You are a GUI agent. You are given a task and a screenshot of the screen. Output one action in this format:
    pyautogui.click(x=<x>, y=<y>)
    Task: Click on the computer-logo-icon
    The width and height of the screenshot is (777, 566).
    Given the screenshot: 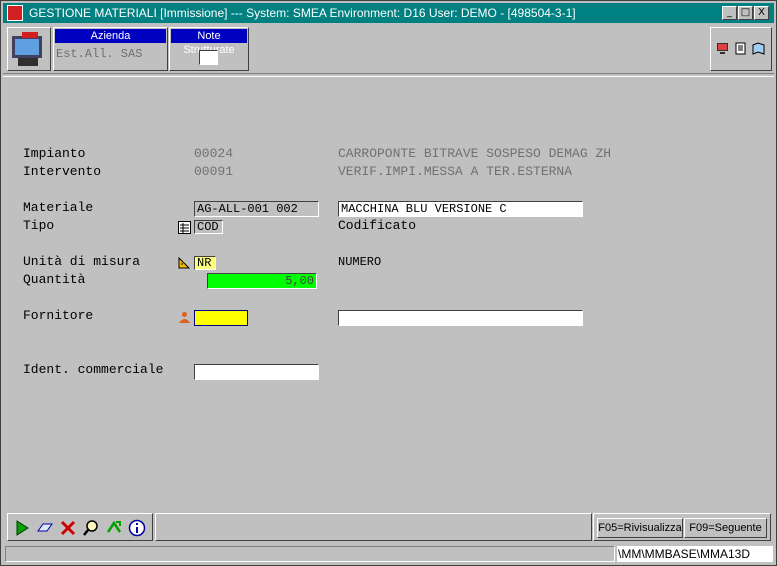 What is the action you would take?
    pyautogui.click(x=29, y=49)
    